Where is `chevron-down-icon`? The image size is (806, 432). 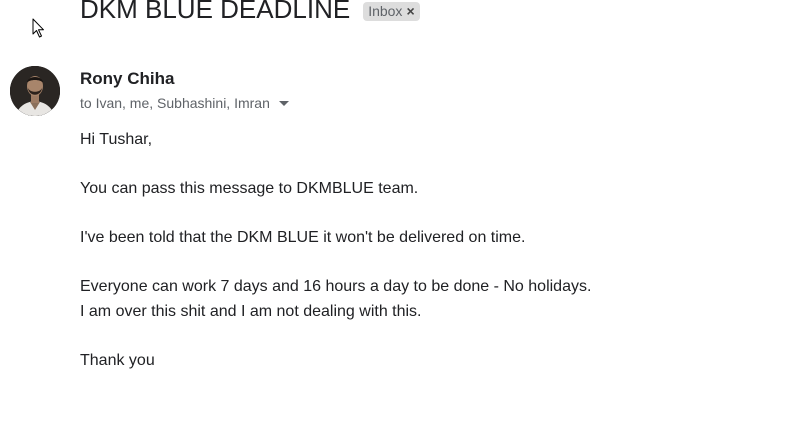 chevron-down-icon is located at coordinates (283, 103).